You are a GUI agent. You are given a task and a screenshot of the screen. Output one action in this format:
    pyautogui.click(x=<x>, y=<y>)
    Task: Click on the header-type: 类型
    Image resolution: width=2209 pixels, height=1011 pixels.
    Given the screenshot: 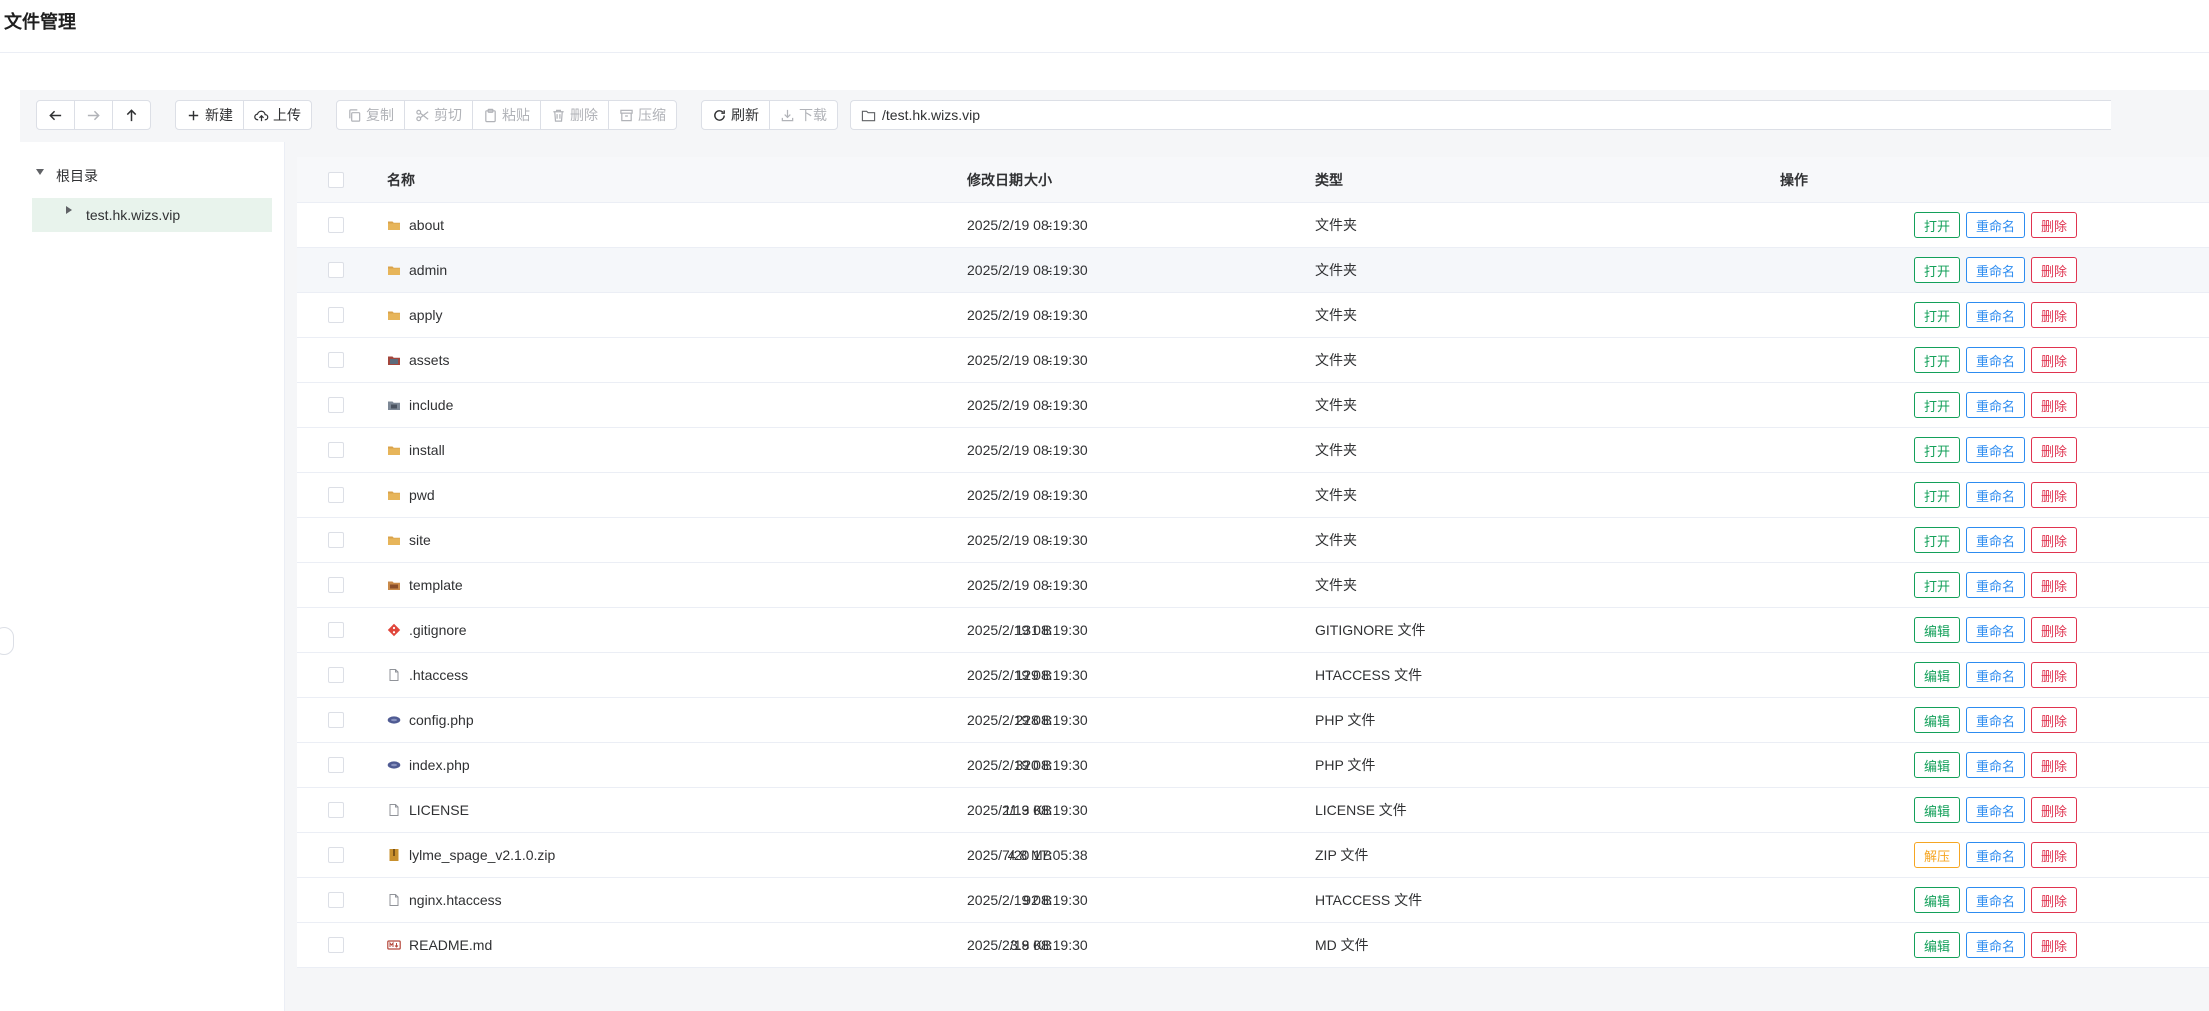 What is the action you would take?
    pyautogui.click(x=1329, y=180)
    